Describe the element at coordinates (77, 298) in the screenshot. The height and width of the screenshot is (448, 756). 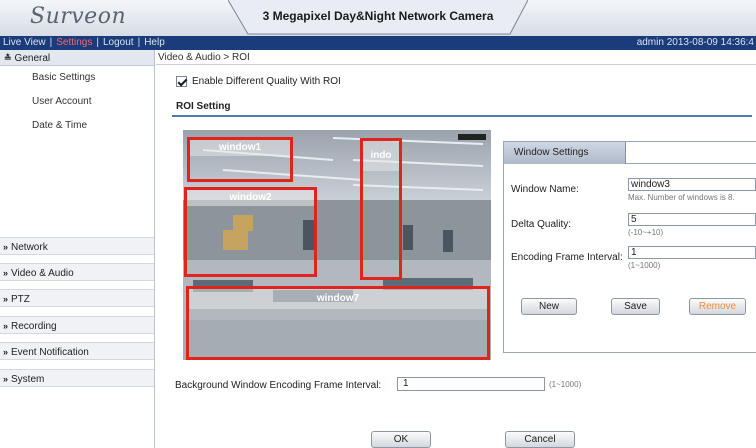
I see `sidebar-item-ptz: » PTZ` at that location.